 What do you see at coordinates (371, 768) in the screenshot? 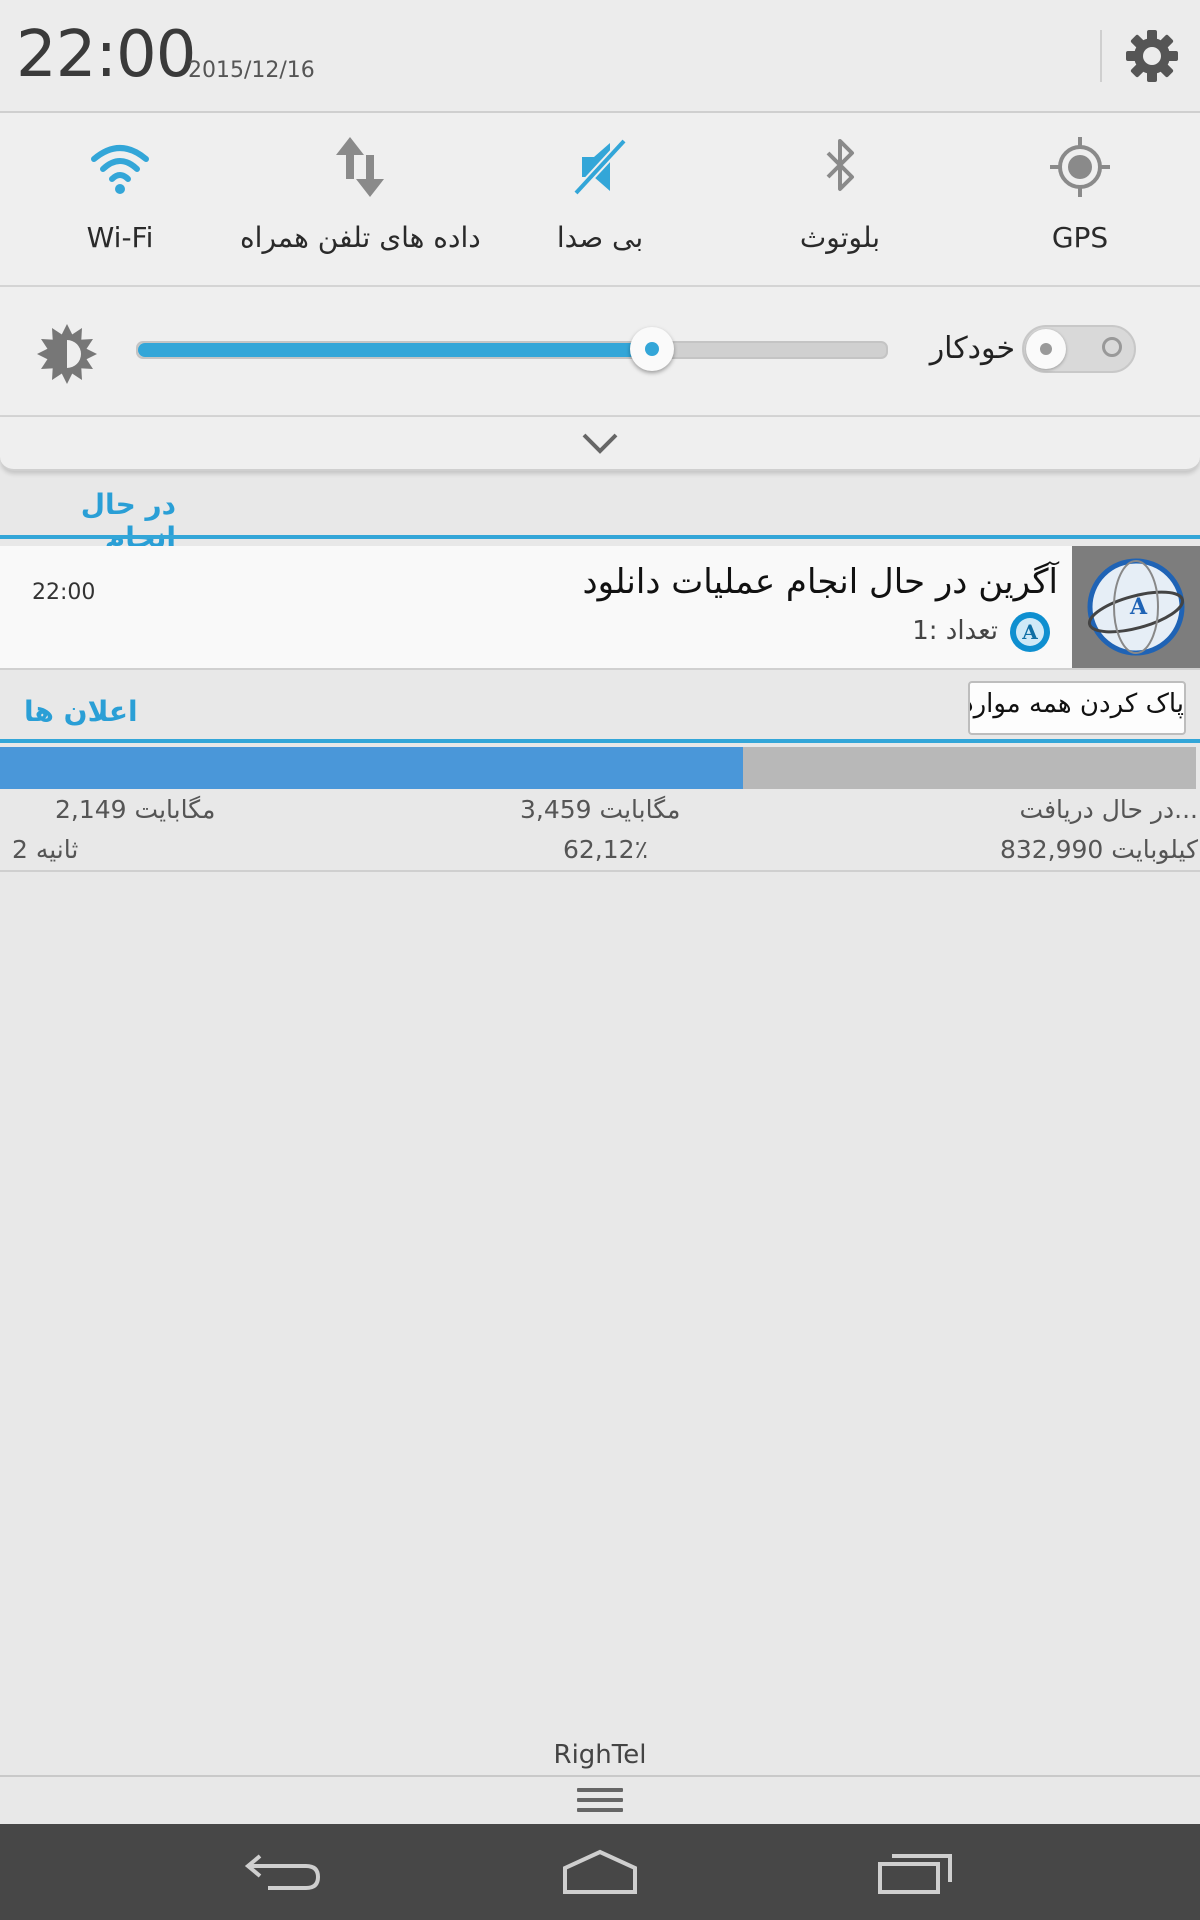
I see `download-progress-fill` at bounding box center [371, 768].